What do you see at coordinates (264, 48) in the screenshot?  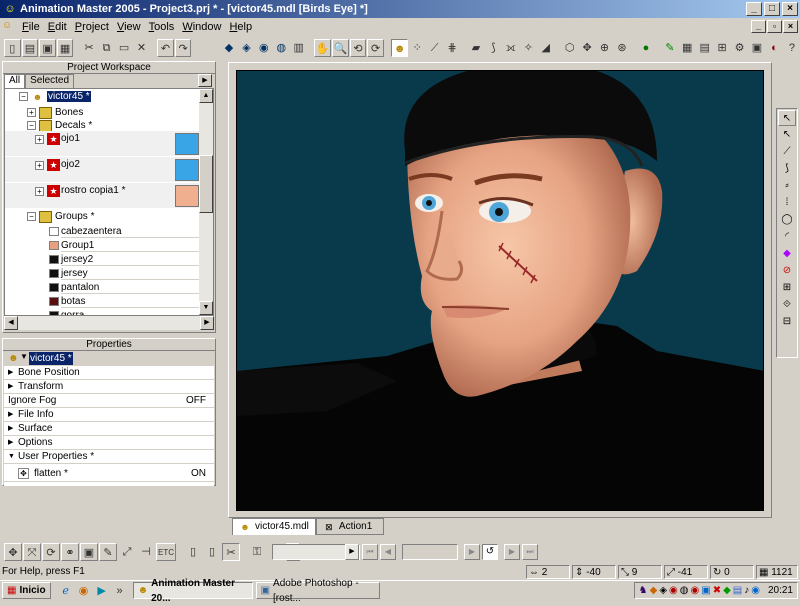 I see `shaded-icon: ◉` at bounding box center [264, 48].